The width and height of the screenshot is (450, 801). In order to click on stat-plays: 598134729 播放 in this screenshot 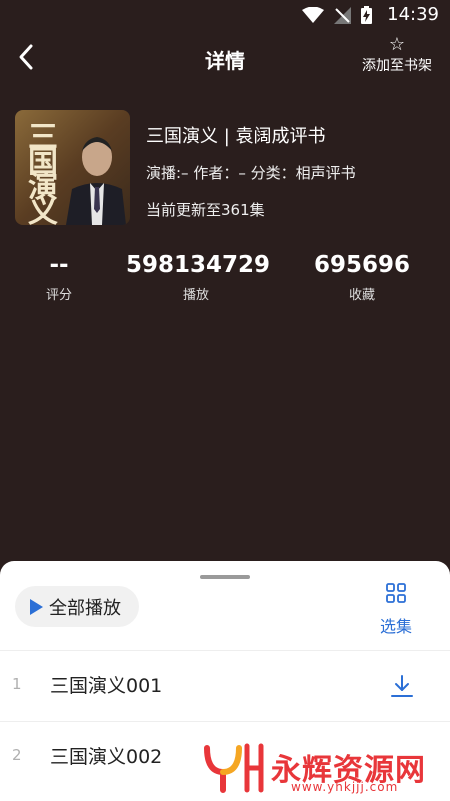, I will do `click(198, 277)`.